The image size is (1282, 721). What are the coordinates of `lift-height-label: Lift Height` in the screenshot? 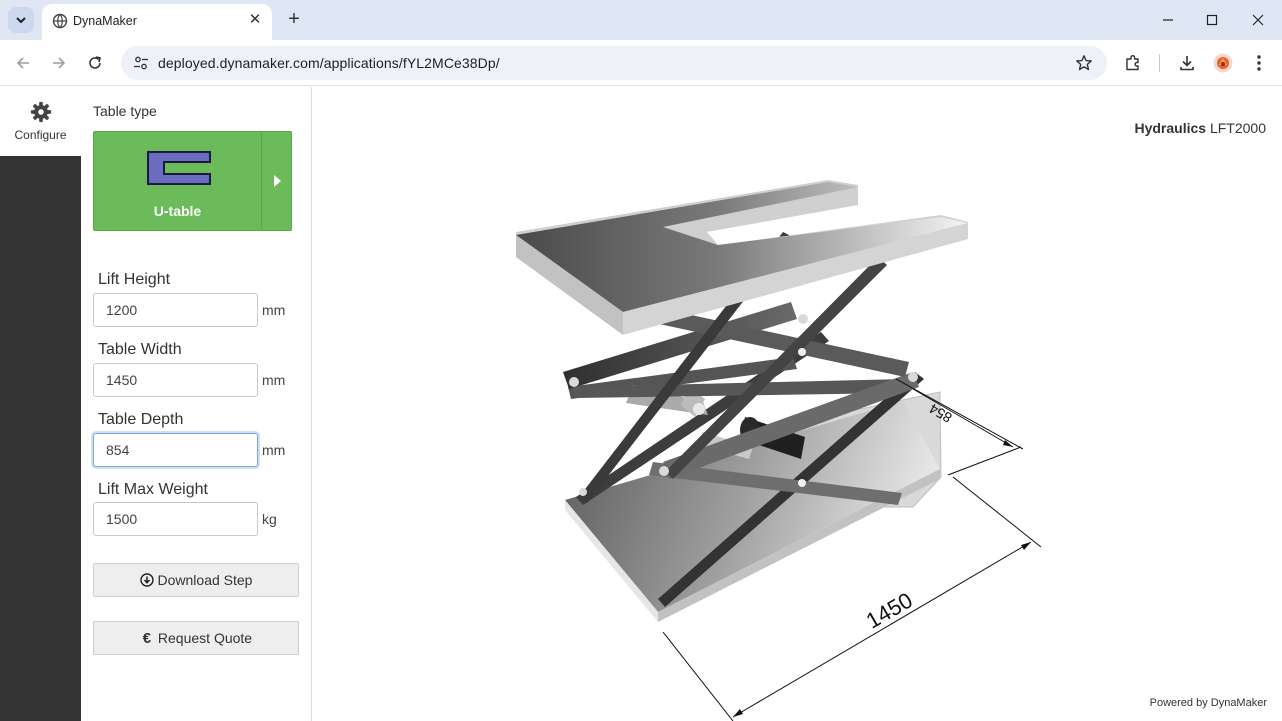 It's located at (134, 279).